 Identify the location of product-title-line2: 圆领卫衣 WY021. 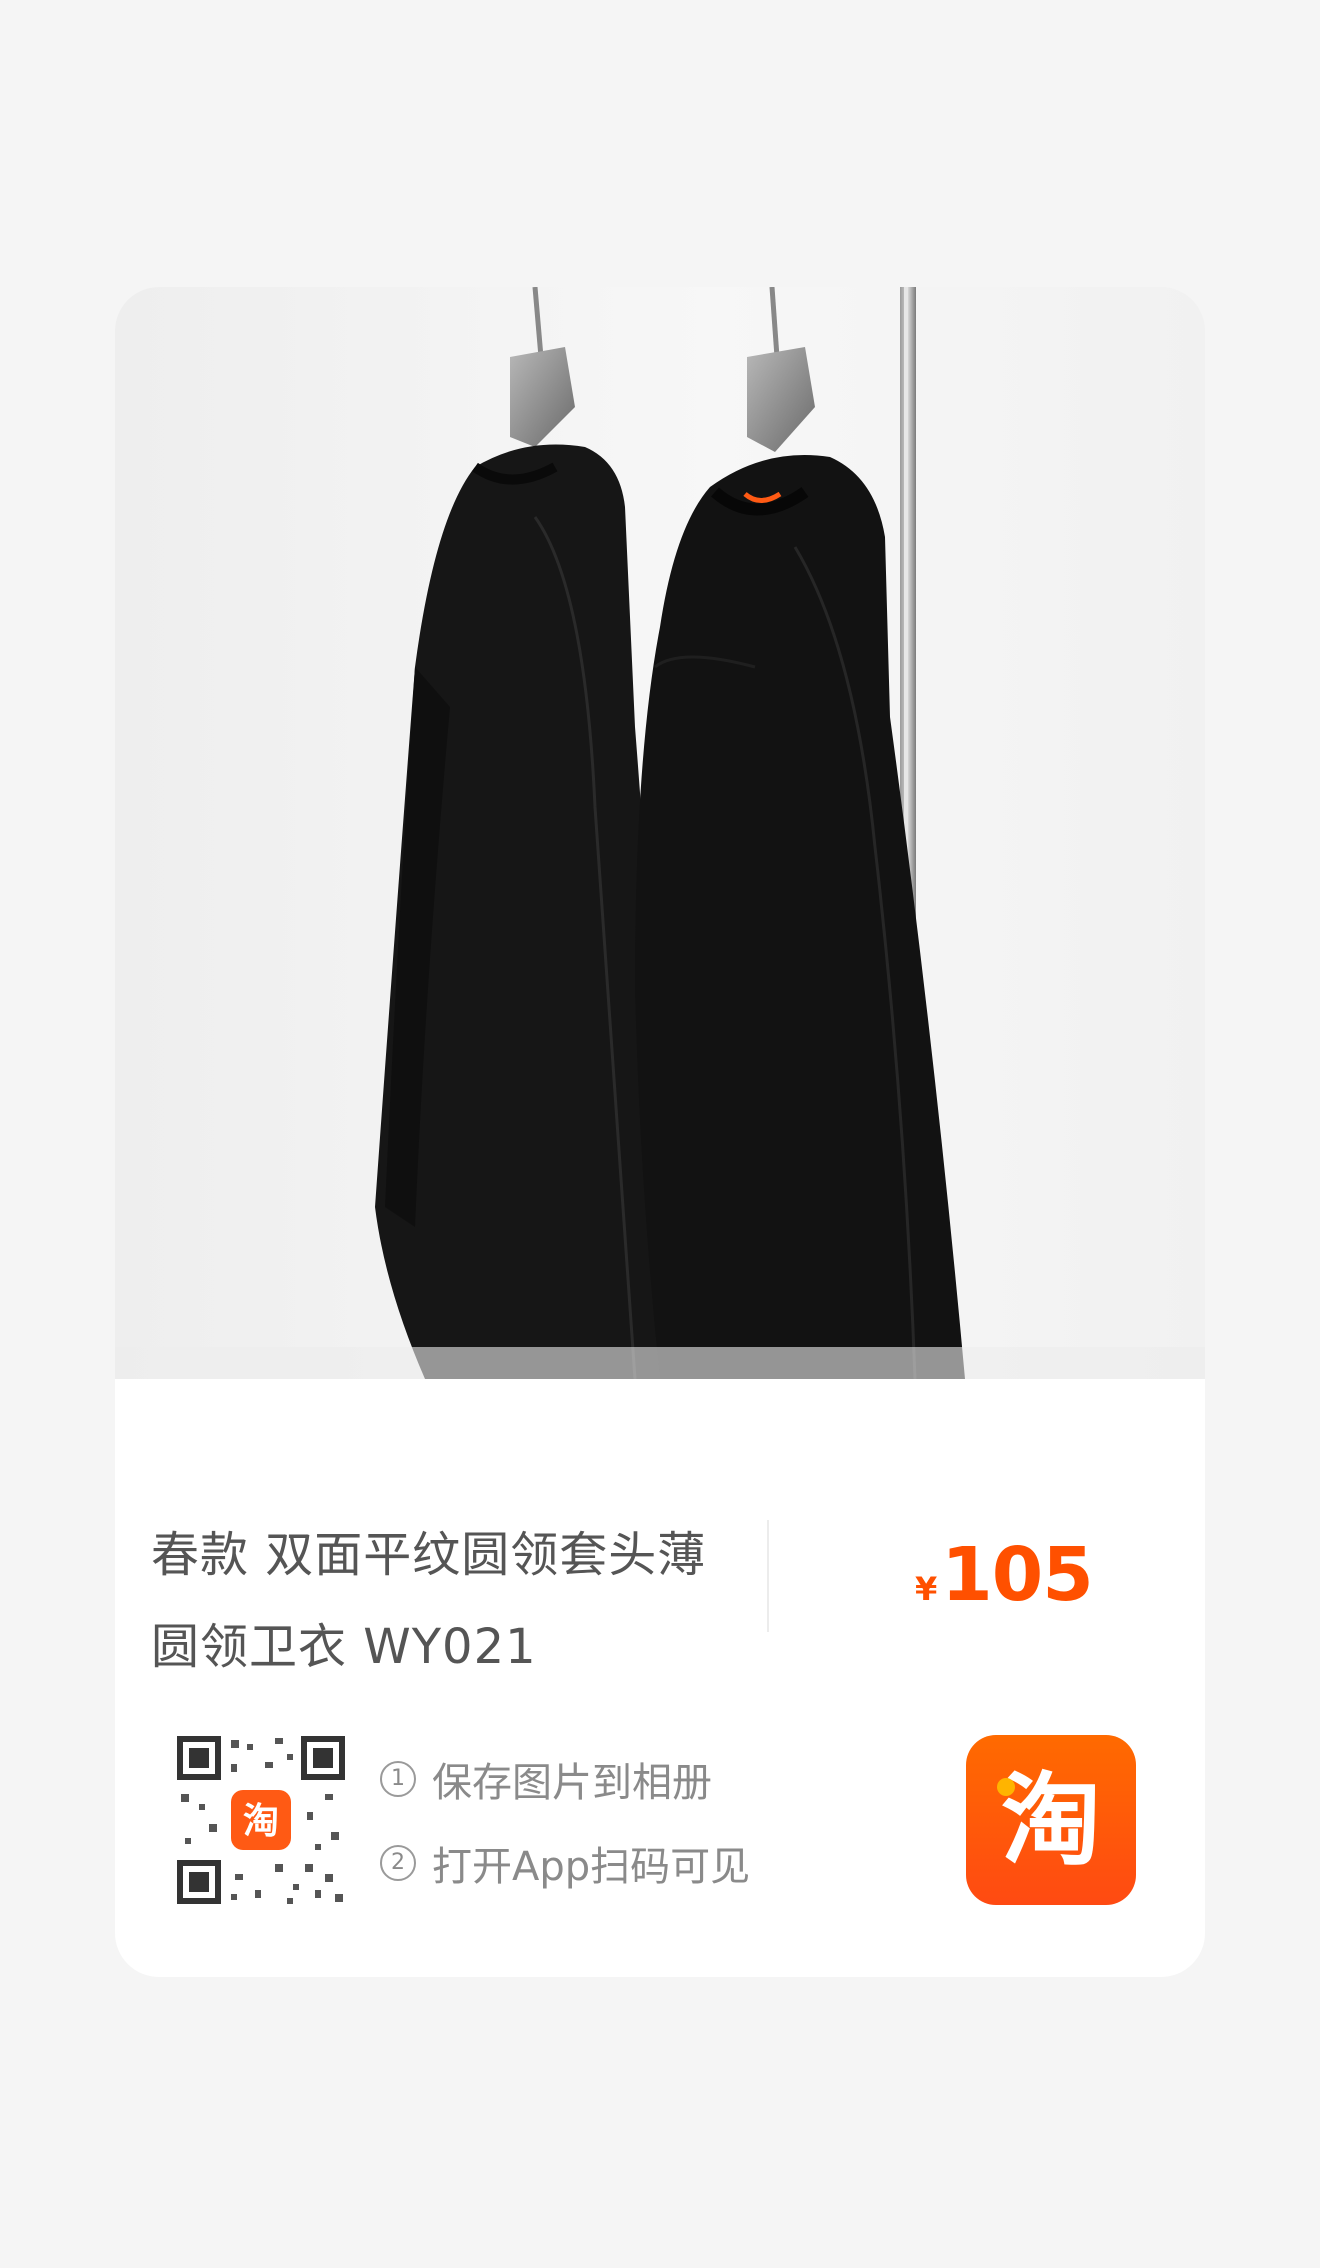
(344, 1647).